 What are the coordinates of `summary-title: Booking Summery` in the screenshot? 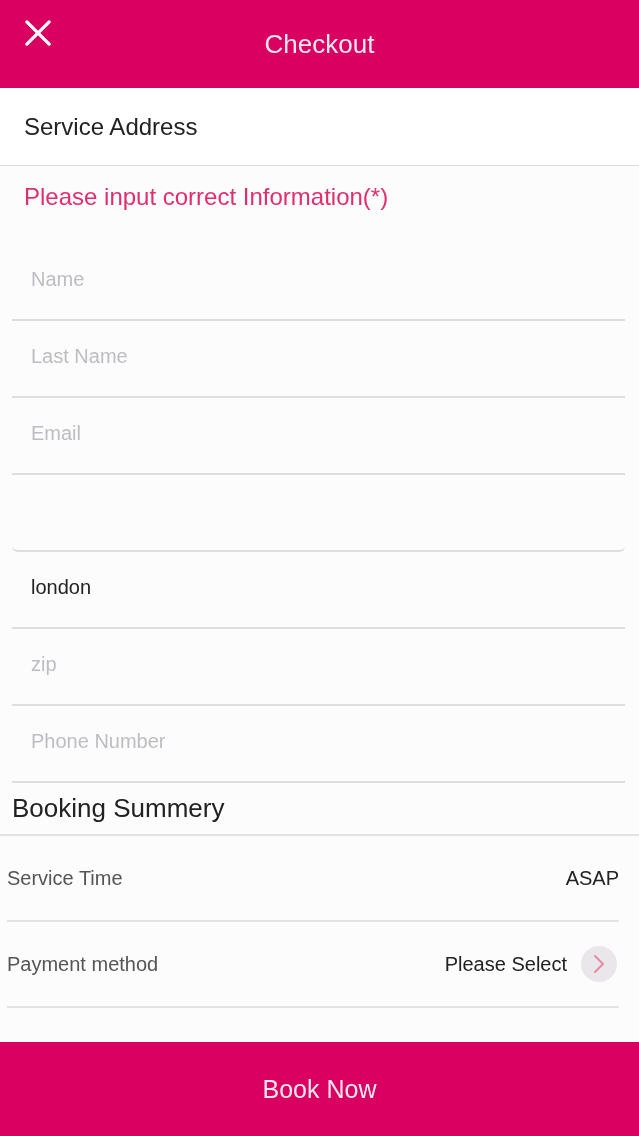 It's located at (118, 808).